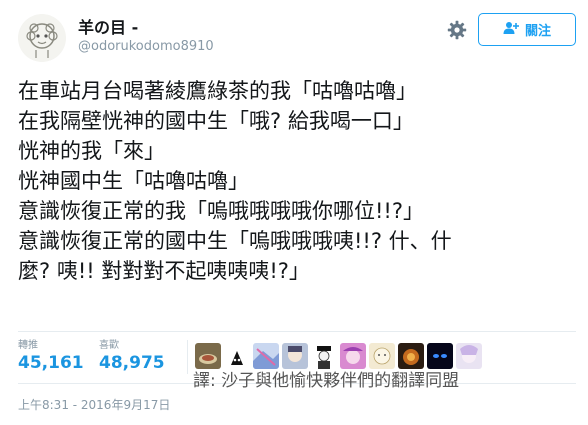 This screenshot has height=425, width=588. Describe the element at coordinates (216, 121) in the screenshot. I see `tweet-line: 在我隔壁恍神的國中生「哦? 給我喝一口」` at that location.